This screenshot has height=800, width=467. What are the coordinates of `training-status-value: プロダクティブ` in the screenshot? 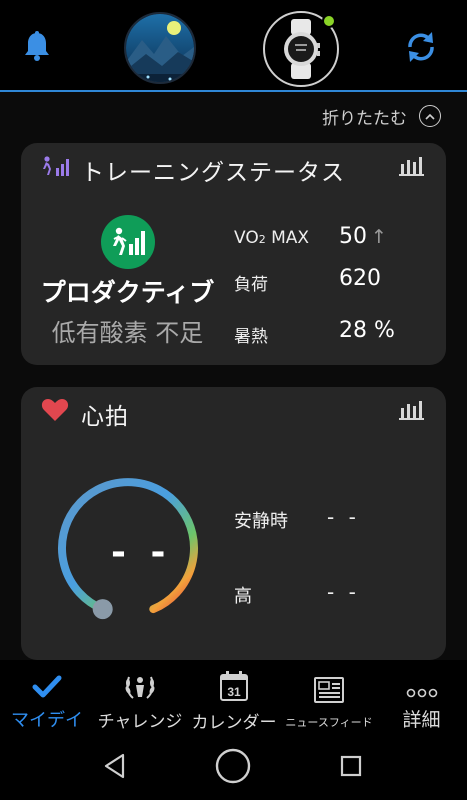 It's located at (127, 292).